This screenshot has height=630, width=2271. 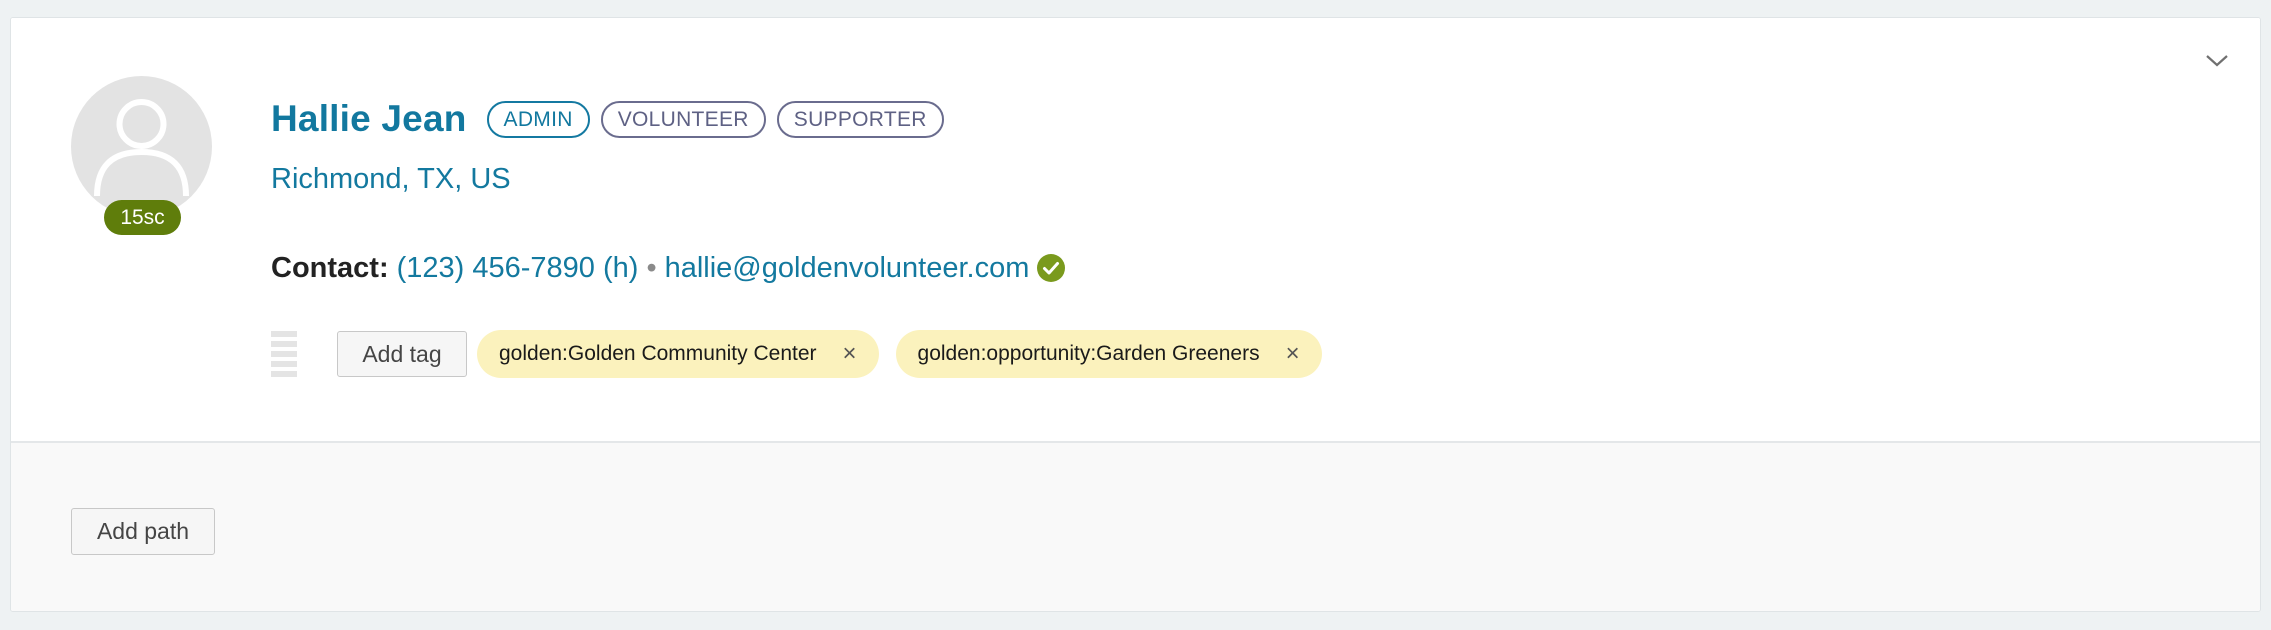 What do you see at coordinates (1088, 353) in the screenshot?
I see `tag-label: golden:opportunity:Garden Greeners` at bounding box center [1088, 353].